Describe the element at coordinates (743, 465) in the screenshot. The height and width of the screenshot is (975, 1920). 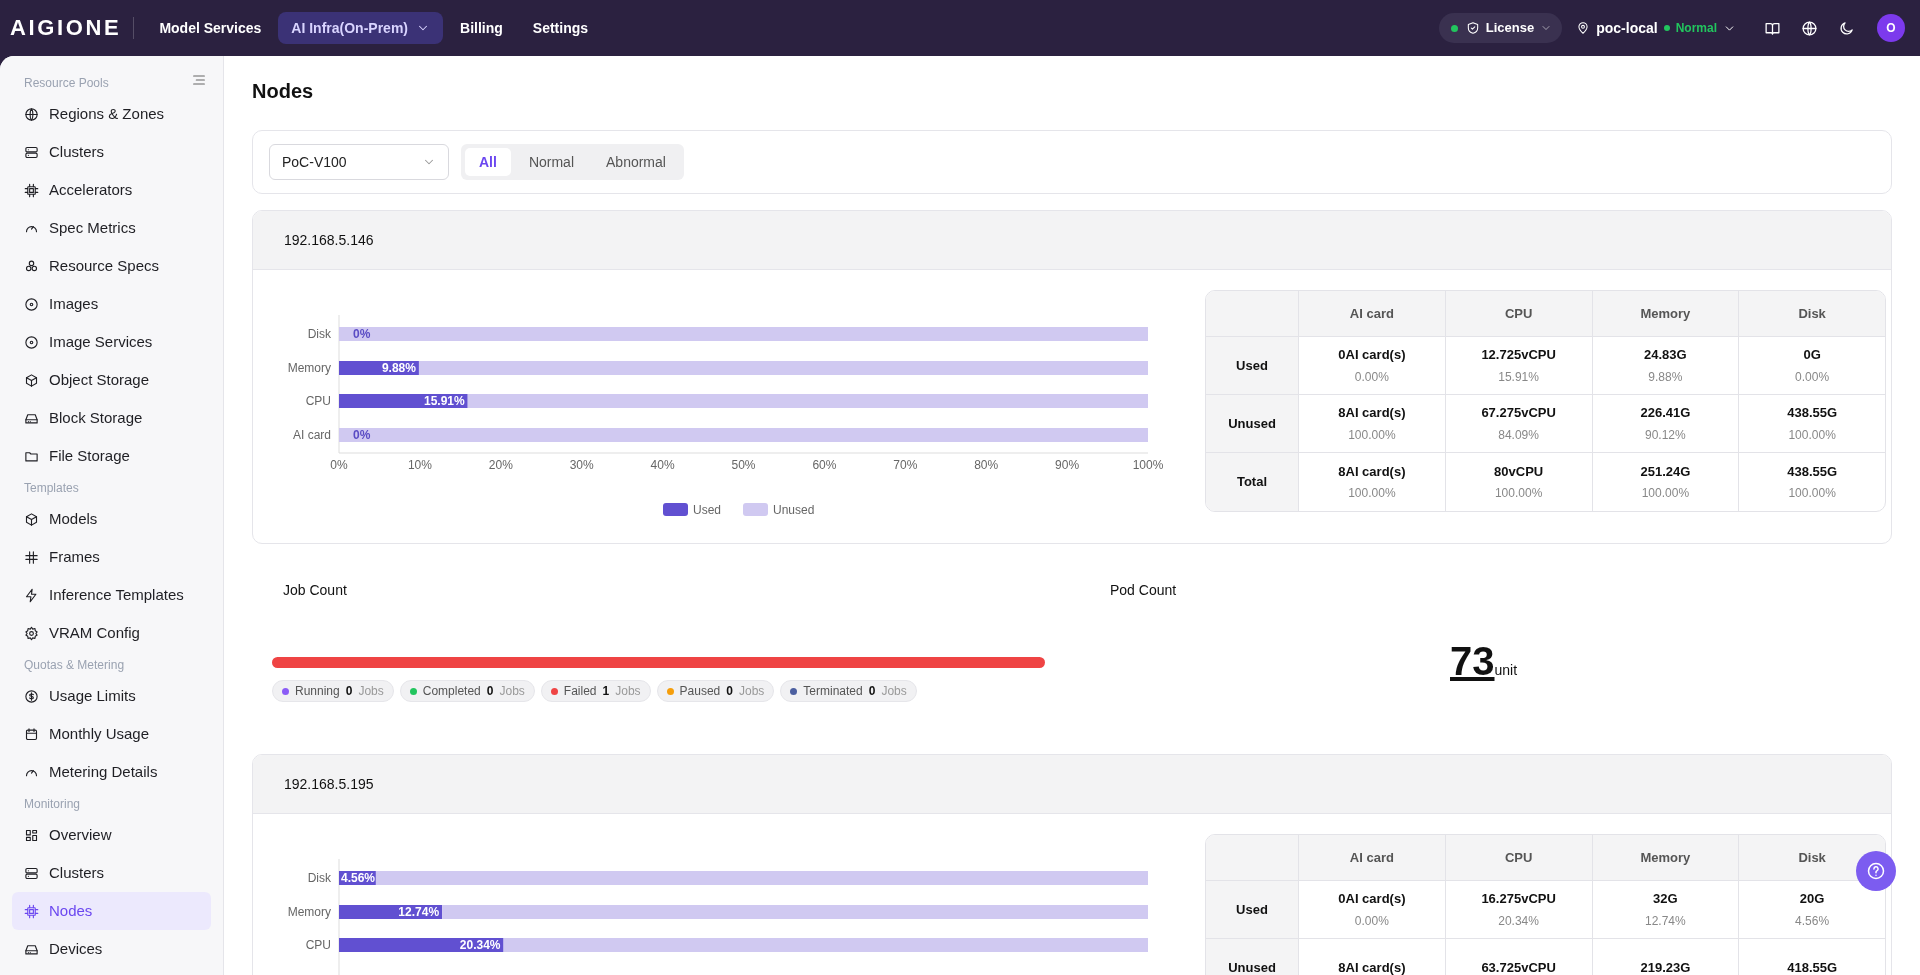
I see `tick-label: 50%` at that location.